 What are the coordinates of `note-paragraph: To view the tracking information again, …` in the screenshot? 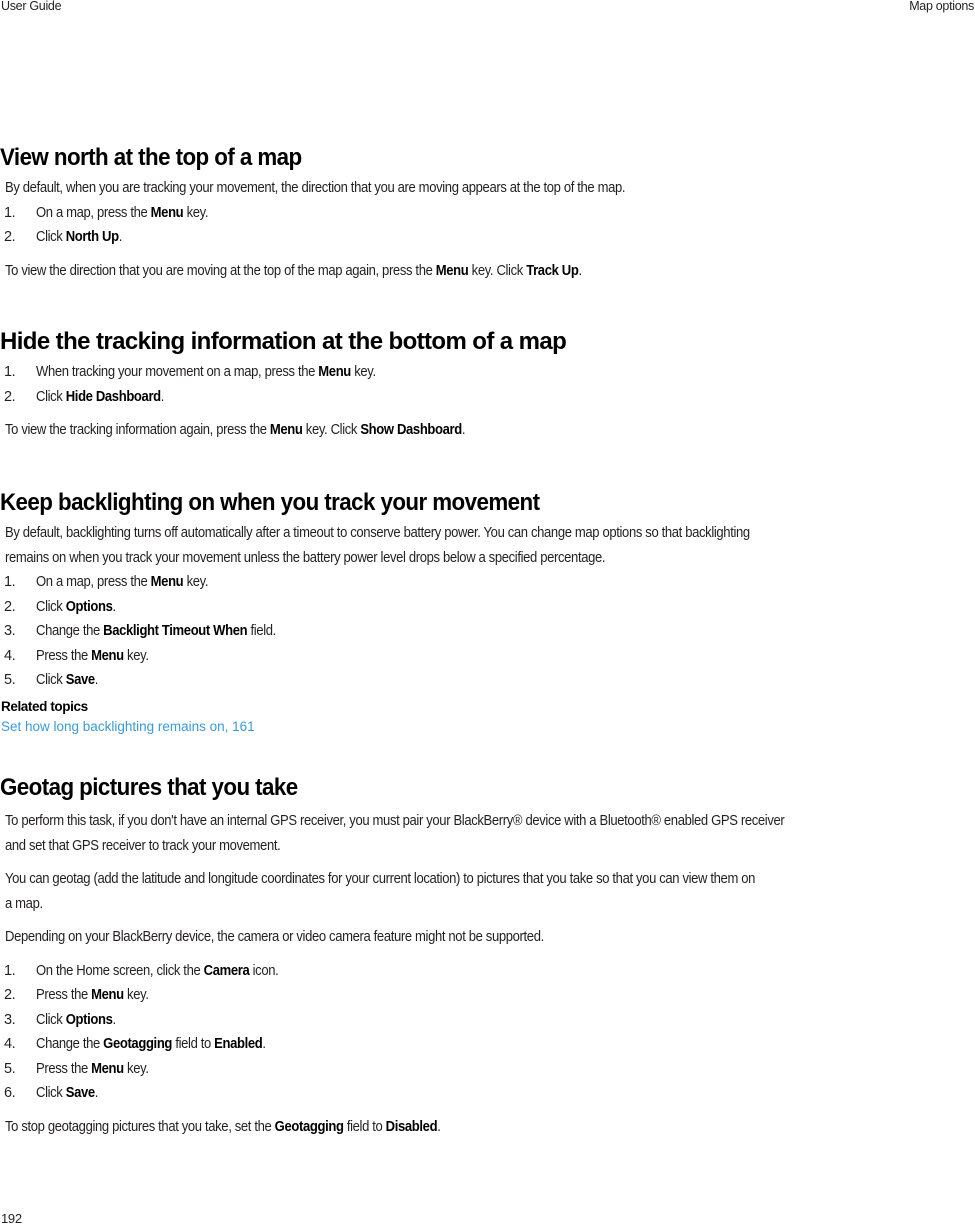 It's located at (235, 430).